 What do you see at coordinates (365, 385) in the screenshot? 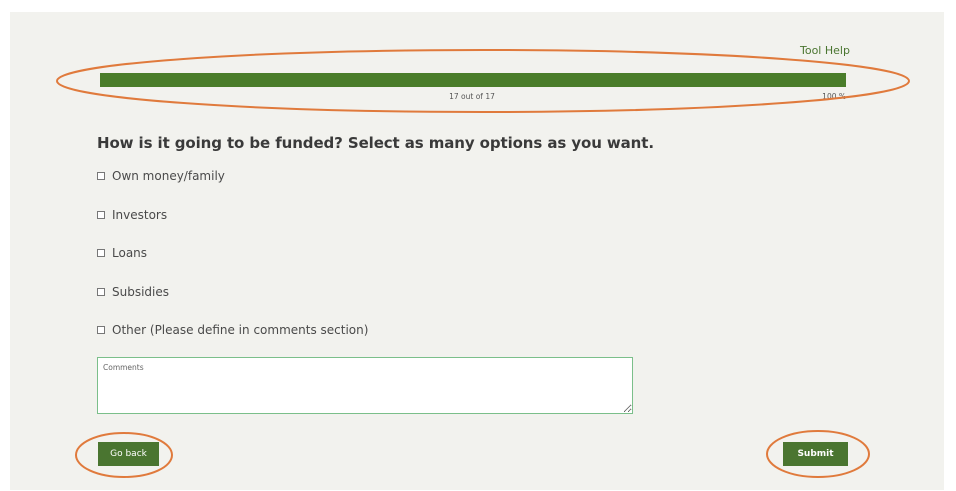
I see `comments-textarea` at bounding box center [365, 385].